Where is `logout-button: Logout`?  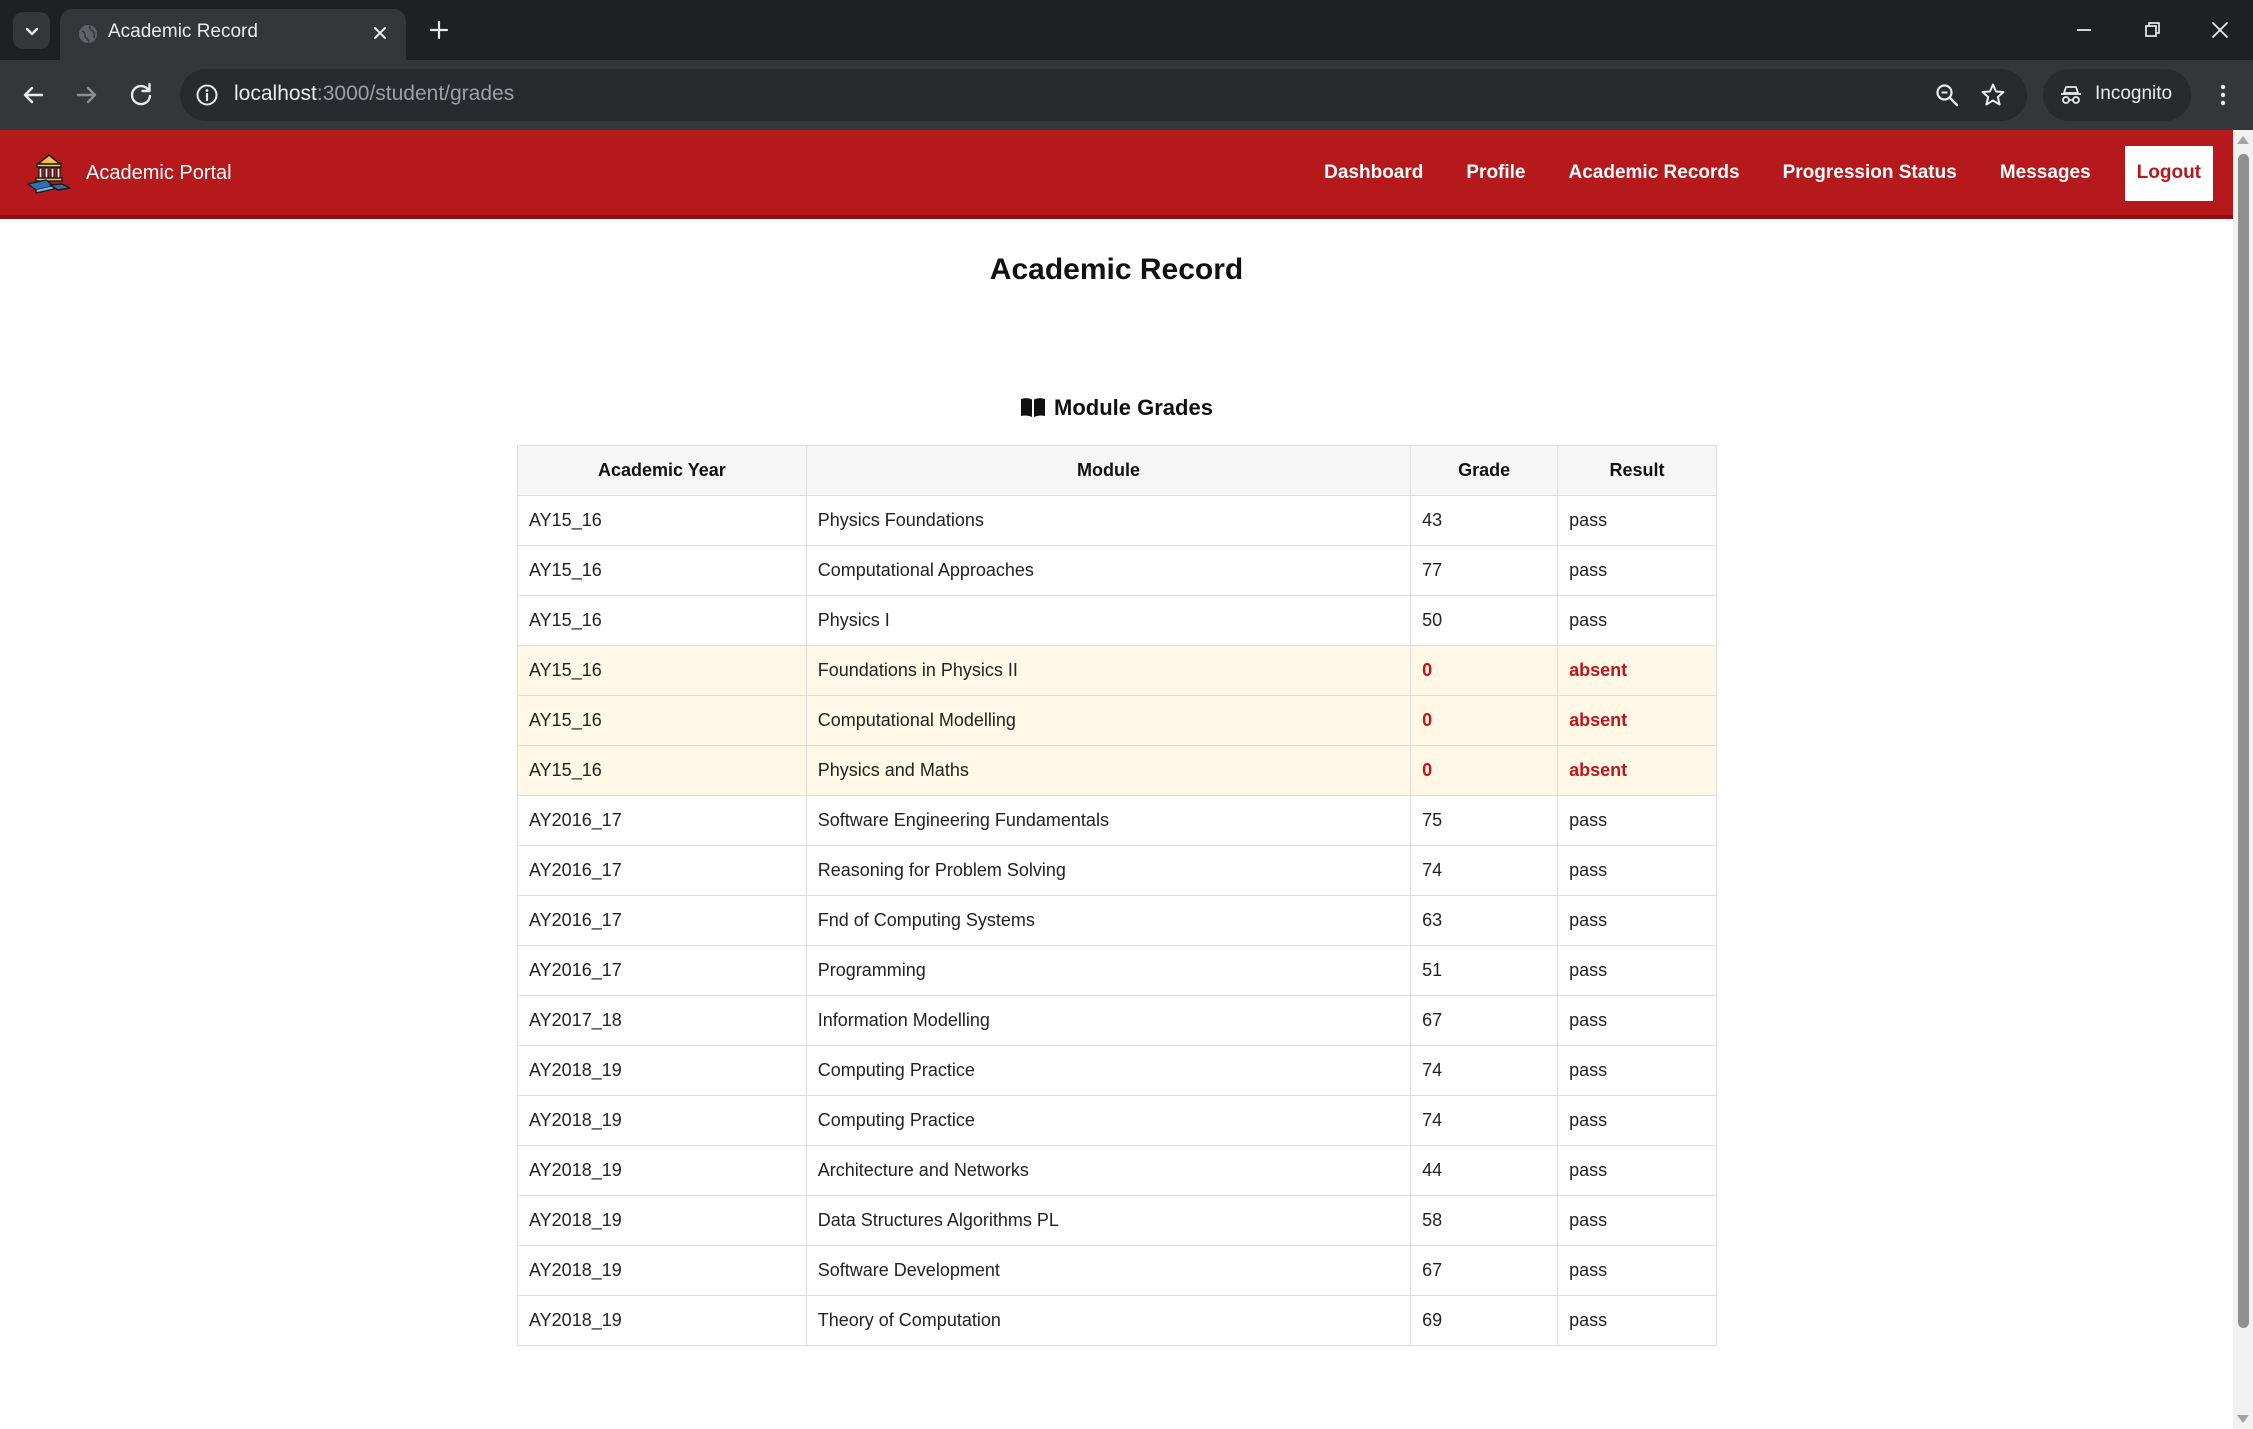
logout-button: Logout is located at coordinates (2168, 173).